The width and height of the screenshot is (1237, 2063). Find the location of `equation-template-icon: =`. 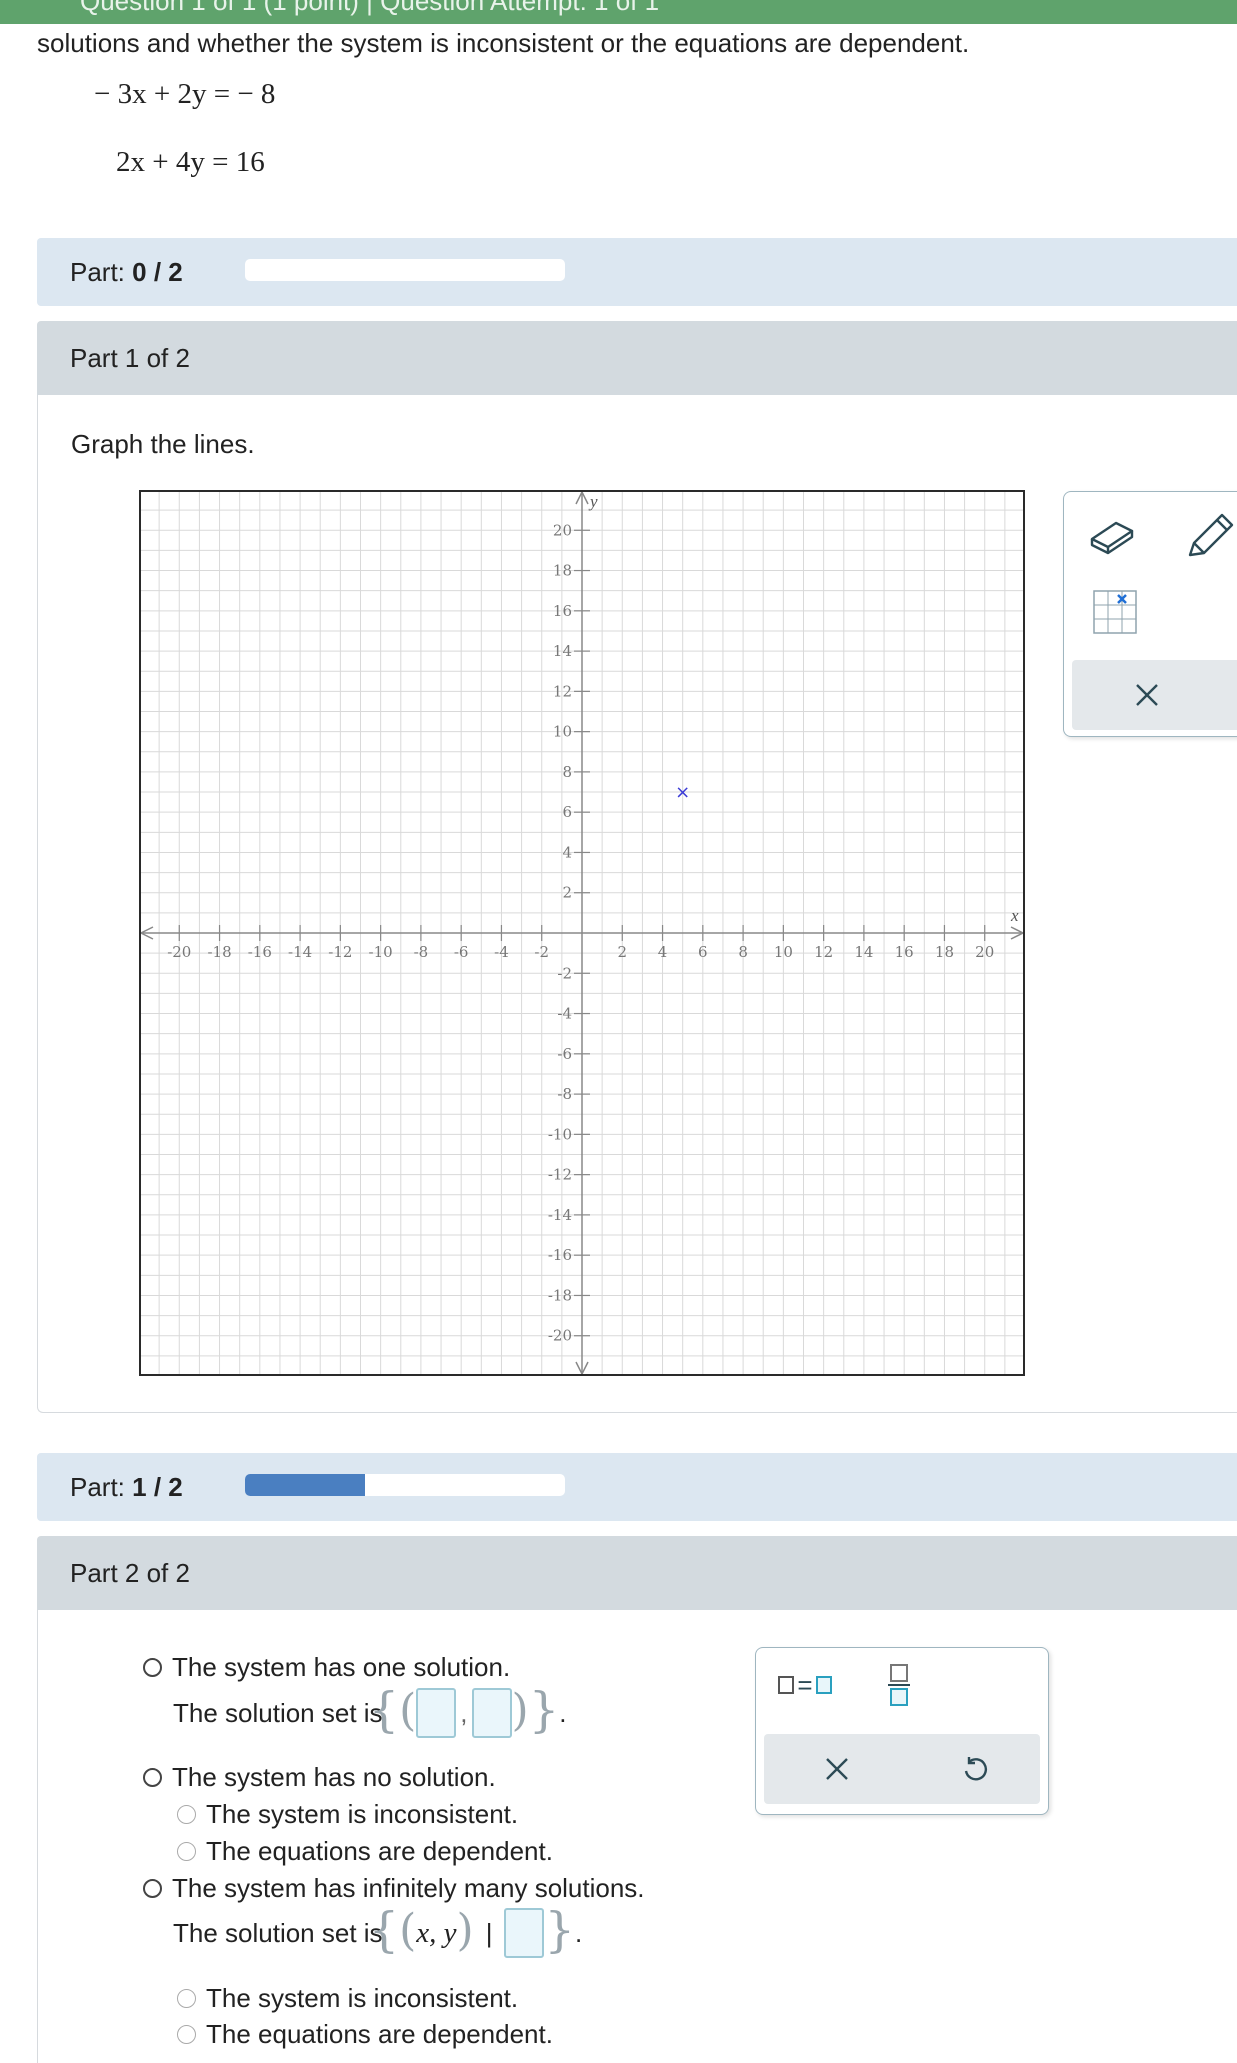

equation-template-icon: = is located at coordinates (805, 1685).